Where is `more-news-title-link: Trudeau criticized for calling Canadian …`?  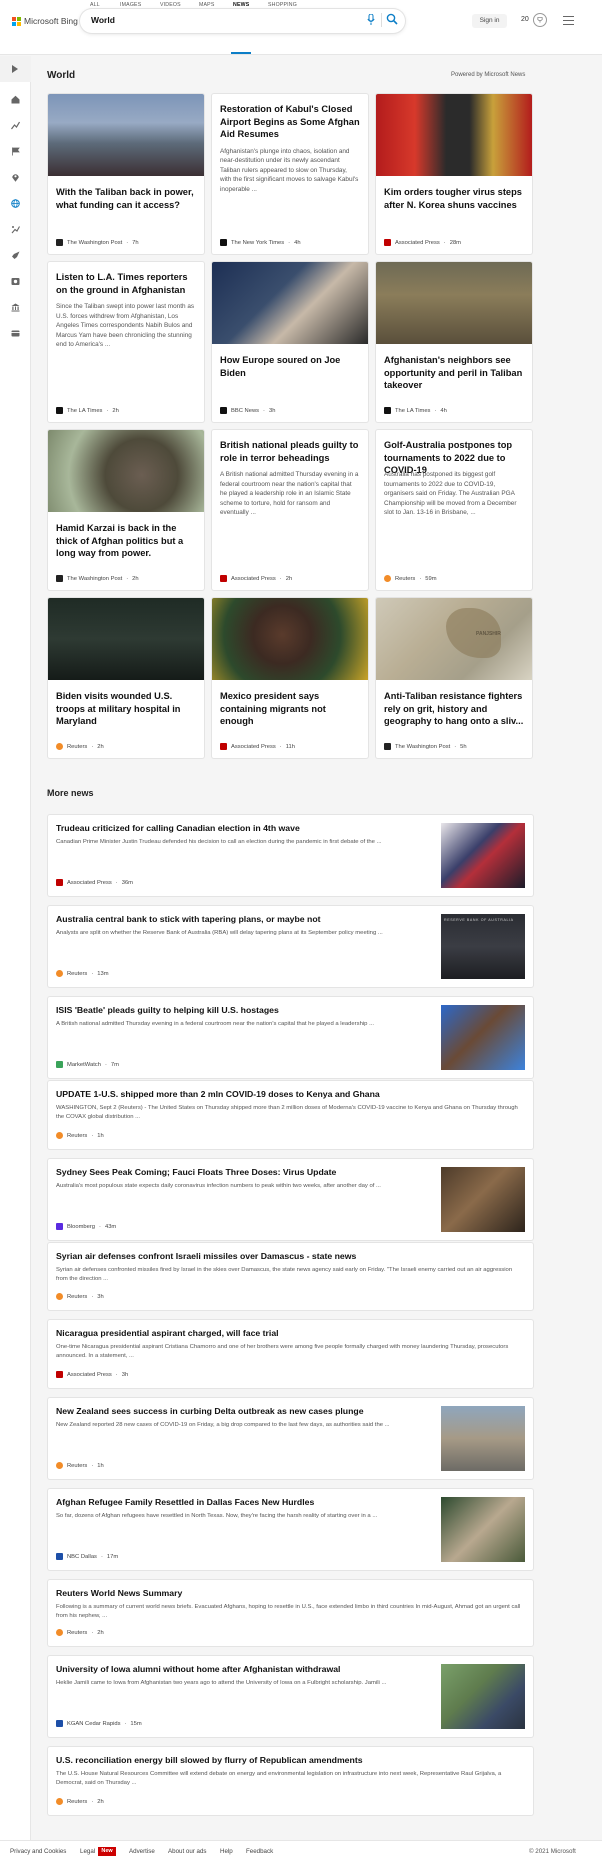 more-news-title-link: Trudeau criticized for calling Canadian … is located at coordinates (178, 828).